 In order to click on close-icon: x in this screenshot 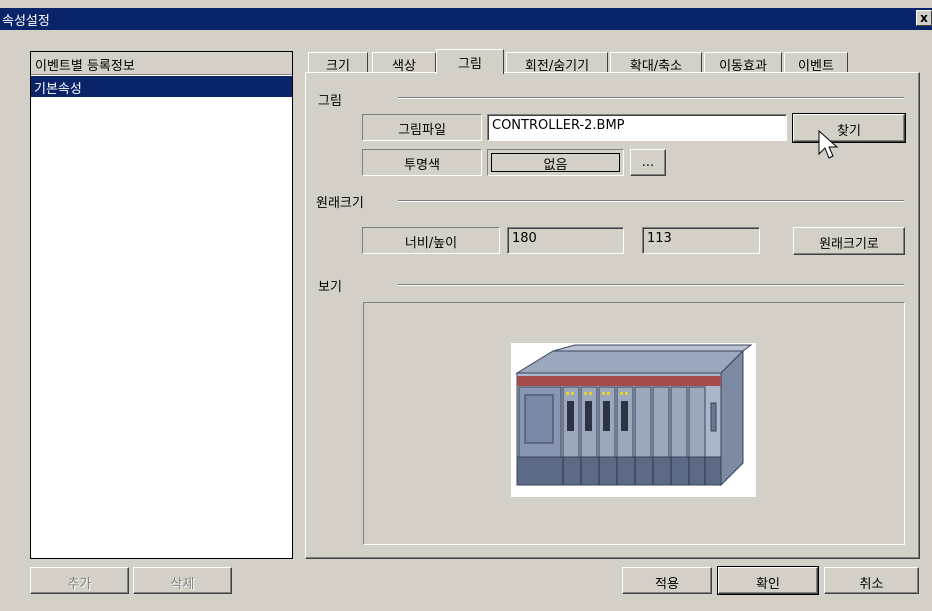, I will do `click(924, 18)`.